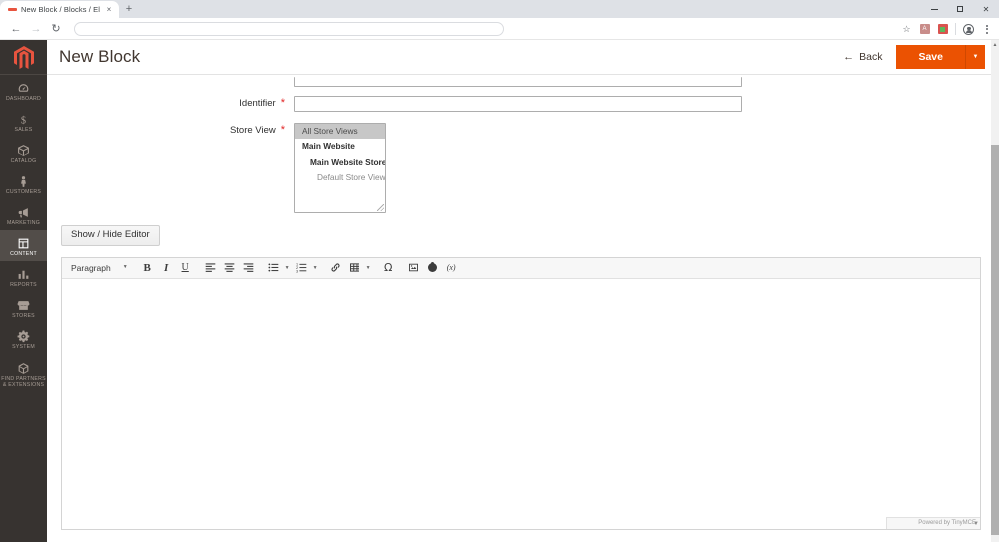 The image size is (999, 542). I want to click on editor-status-bar: Powered by TinyMCE, so click(933, 522).